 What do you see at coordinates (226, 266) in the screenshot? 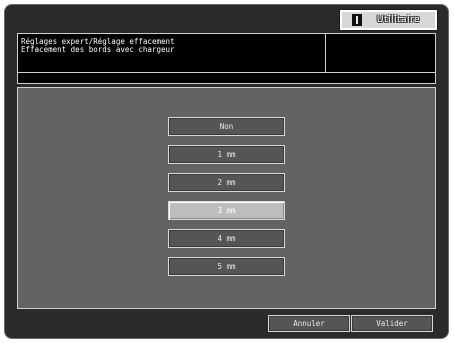
I see `option-5mm: 5 mm` at bounding box center [226, 266].